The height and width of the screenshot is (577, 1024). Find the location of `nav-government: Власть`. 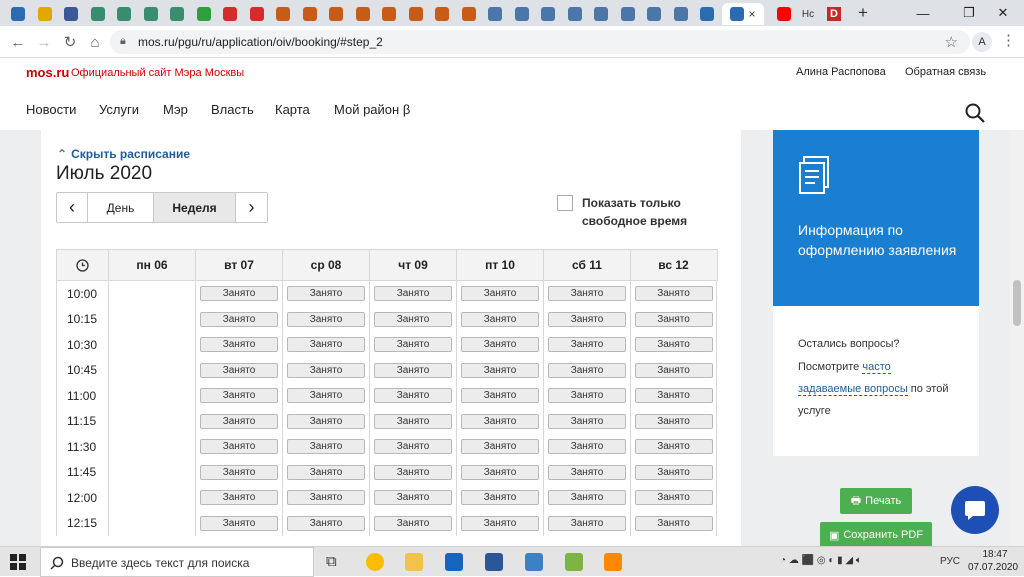

nav-government: Власть is located at coordinates (232, 109).